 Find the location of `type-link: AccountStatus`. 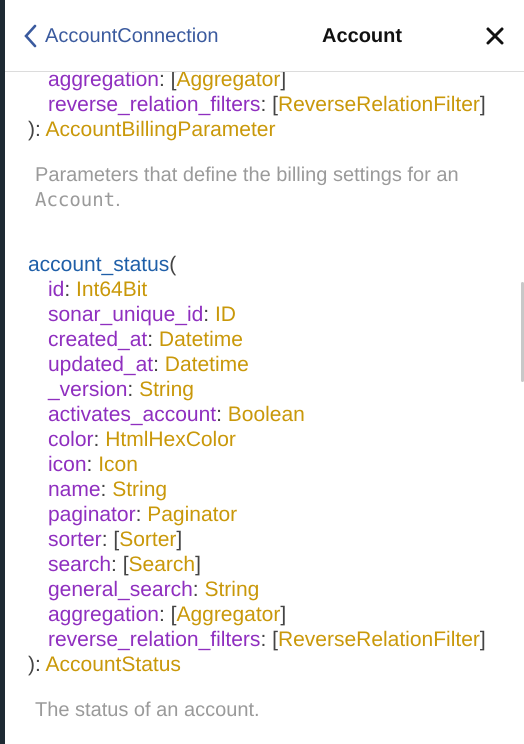

type-link: AccountStatus is located at coordinates (113, 664).